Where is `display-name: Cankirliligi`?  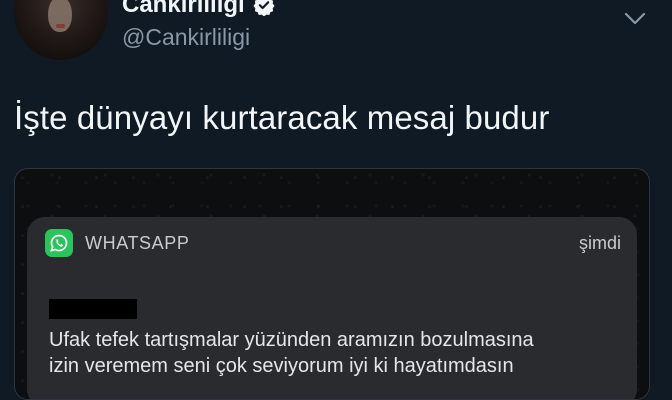
display-name: Cankirliligi is located at coordinates (183, 9).